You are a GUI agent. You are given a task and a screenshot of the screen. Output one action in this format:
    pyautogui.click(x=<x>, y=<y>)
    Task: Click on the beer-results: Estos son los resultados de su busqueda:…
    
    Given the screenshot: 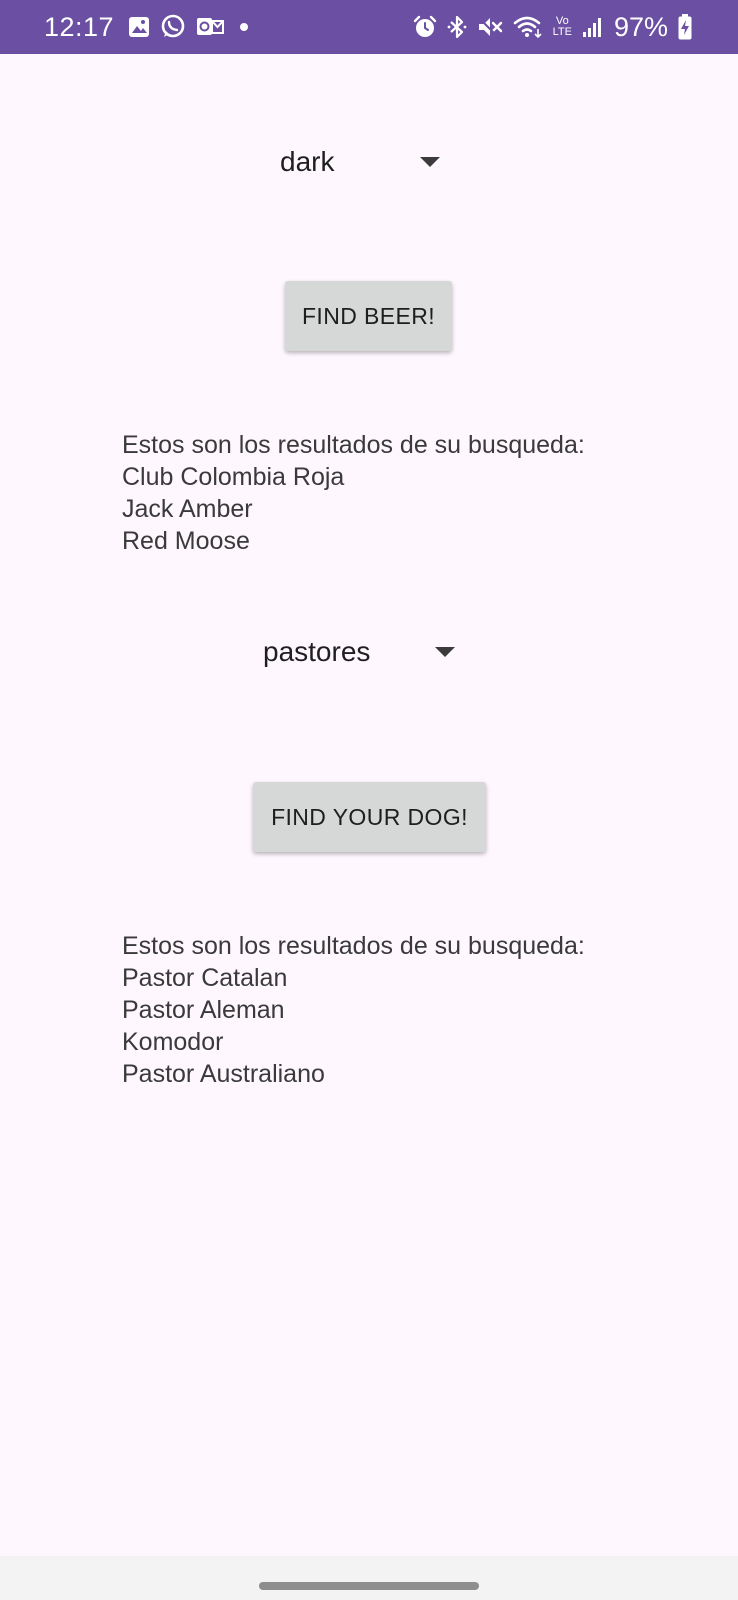 What is the action you would take?
    pyautogui.click(x=402, y=493)
    